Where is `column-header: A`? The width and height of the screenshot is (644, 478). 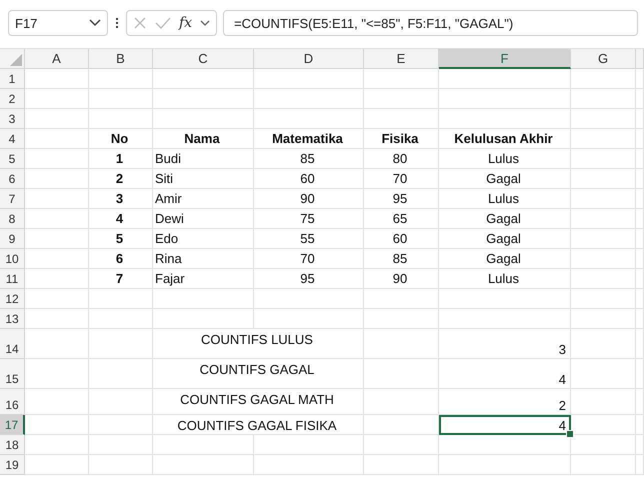 column-header: A is located at coordinates (57, 59).